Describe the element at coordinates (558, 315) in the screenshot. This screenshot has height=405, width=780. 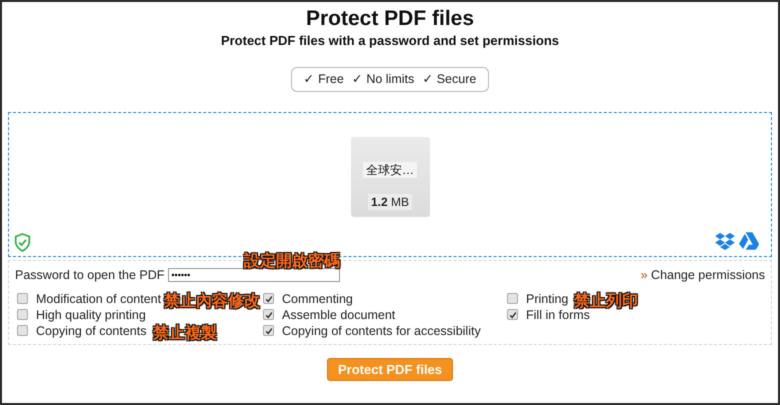
I see `checkbox-label: Fill in forms` at that location.